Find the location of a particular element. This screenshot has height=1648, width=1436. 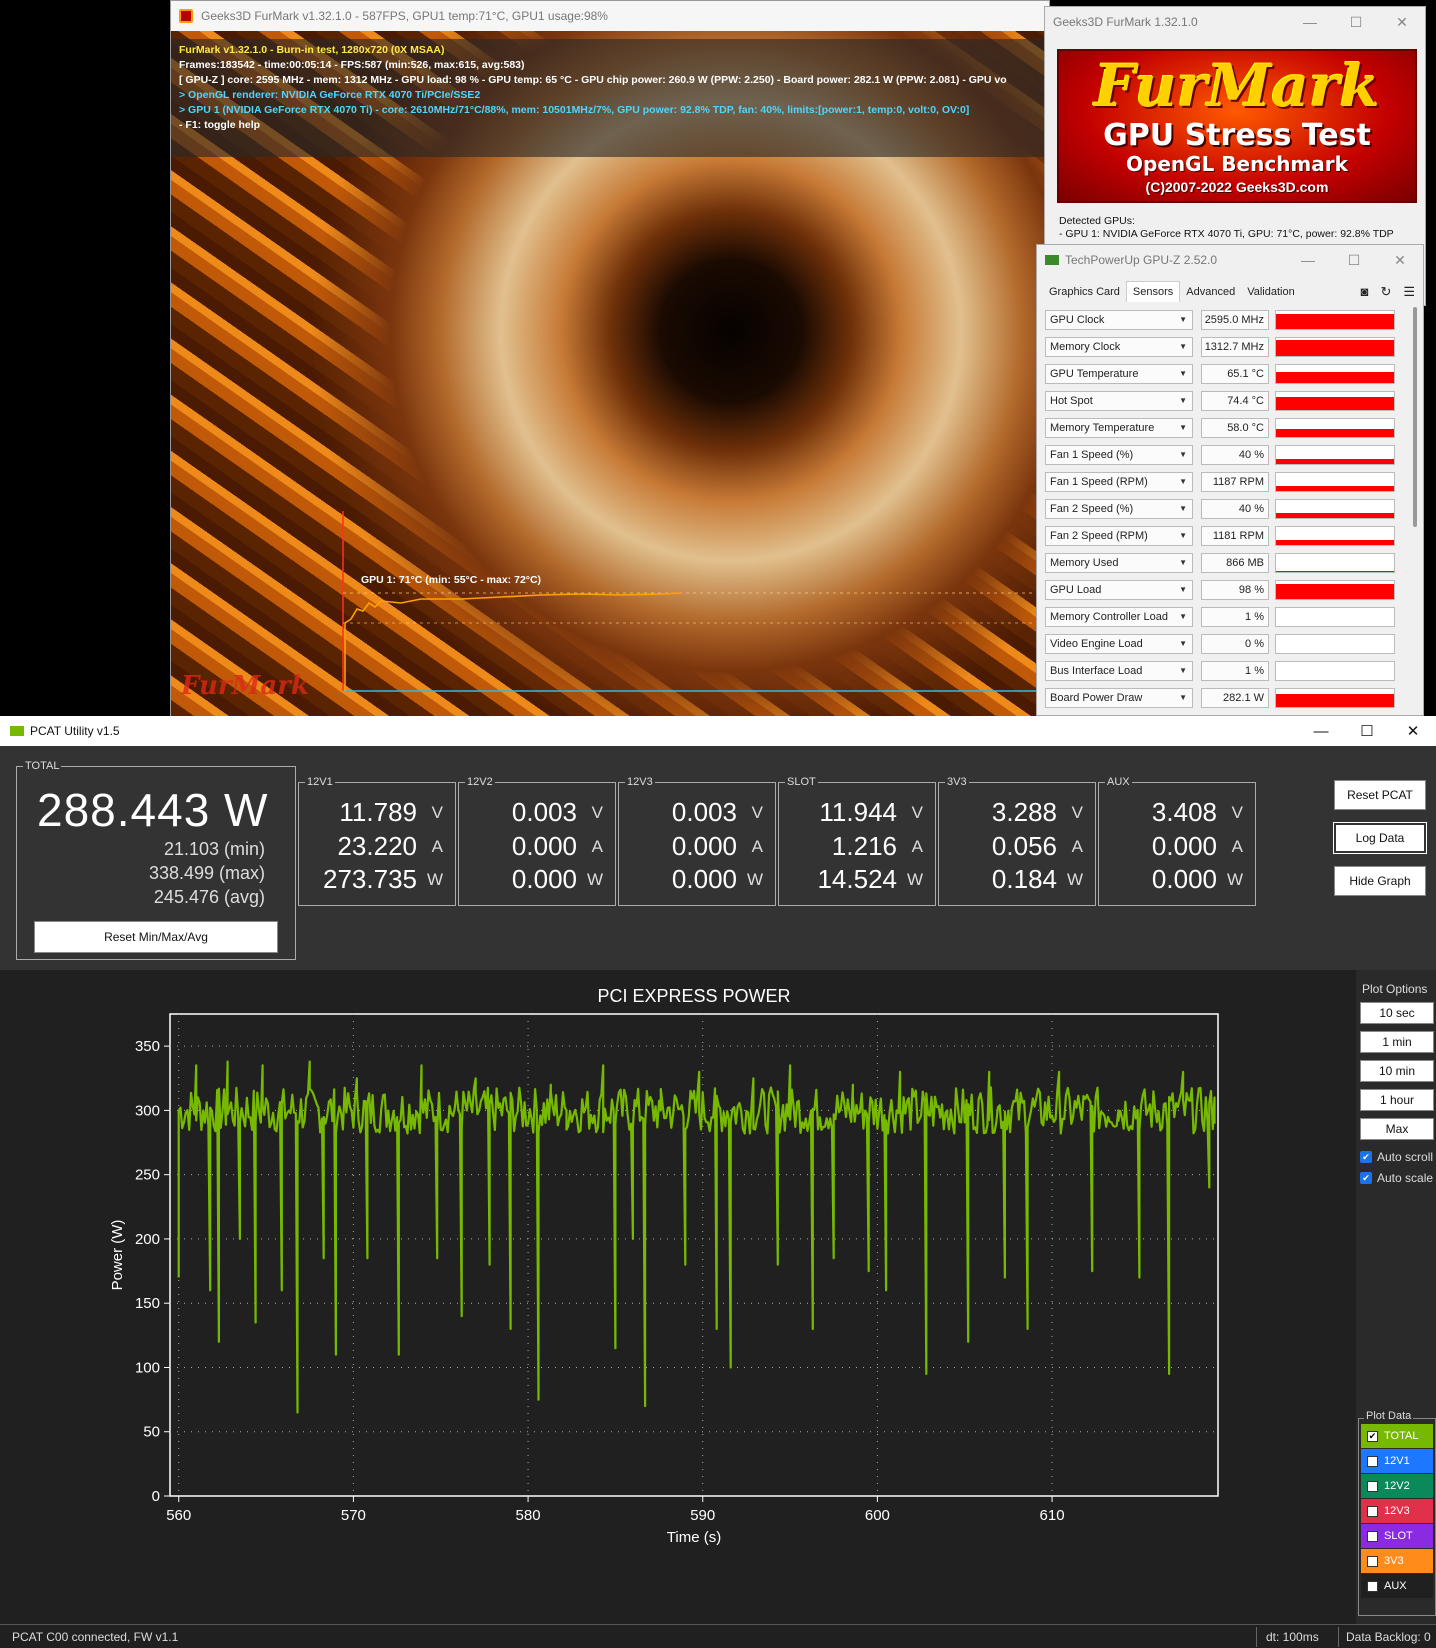

sensor-value: 0 % is located at coordinates (1235, 644).